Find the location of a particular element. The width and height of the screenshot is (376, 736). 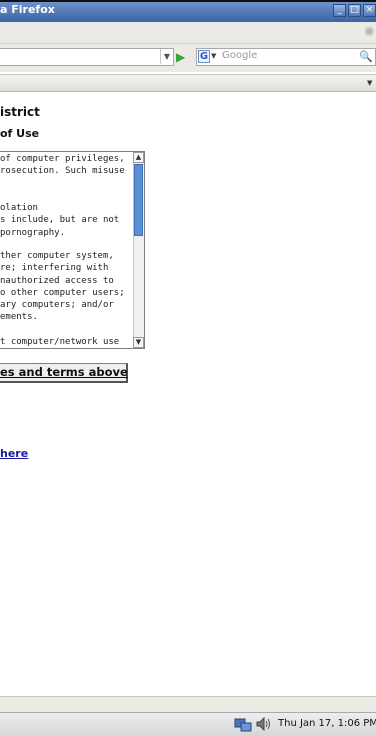

terms-line: t computer/network use is located at coordinates (60, 342).